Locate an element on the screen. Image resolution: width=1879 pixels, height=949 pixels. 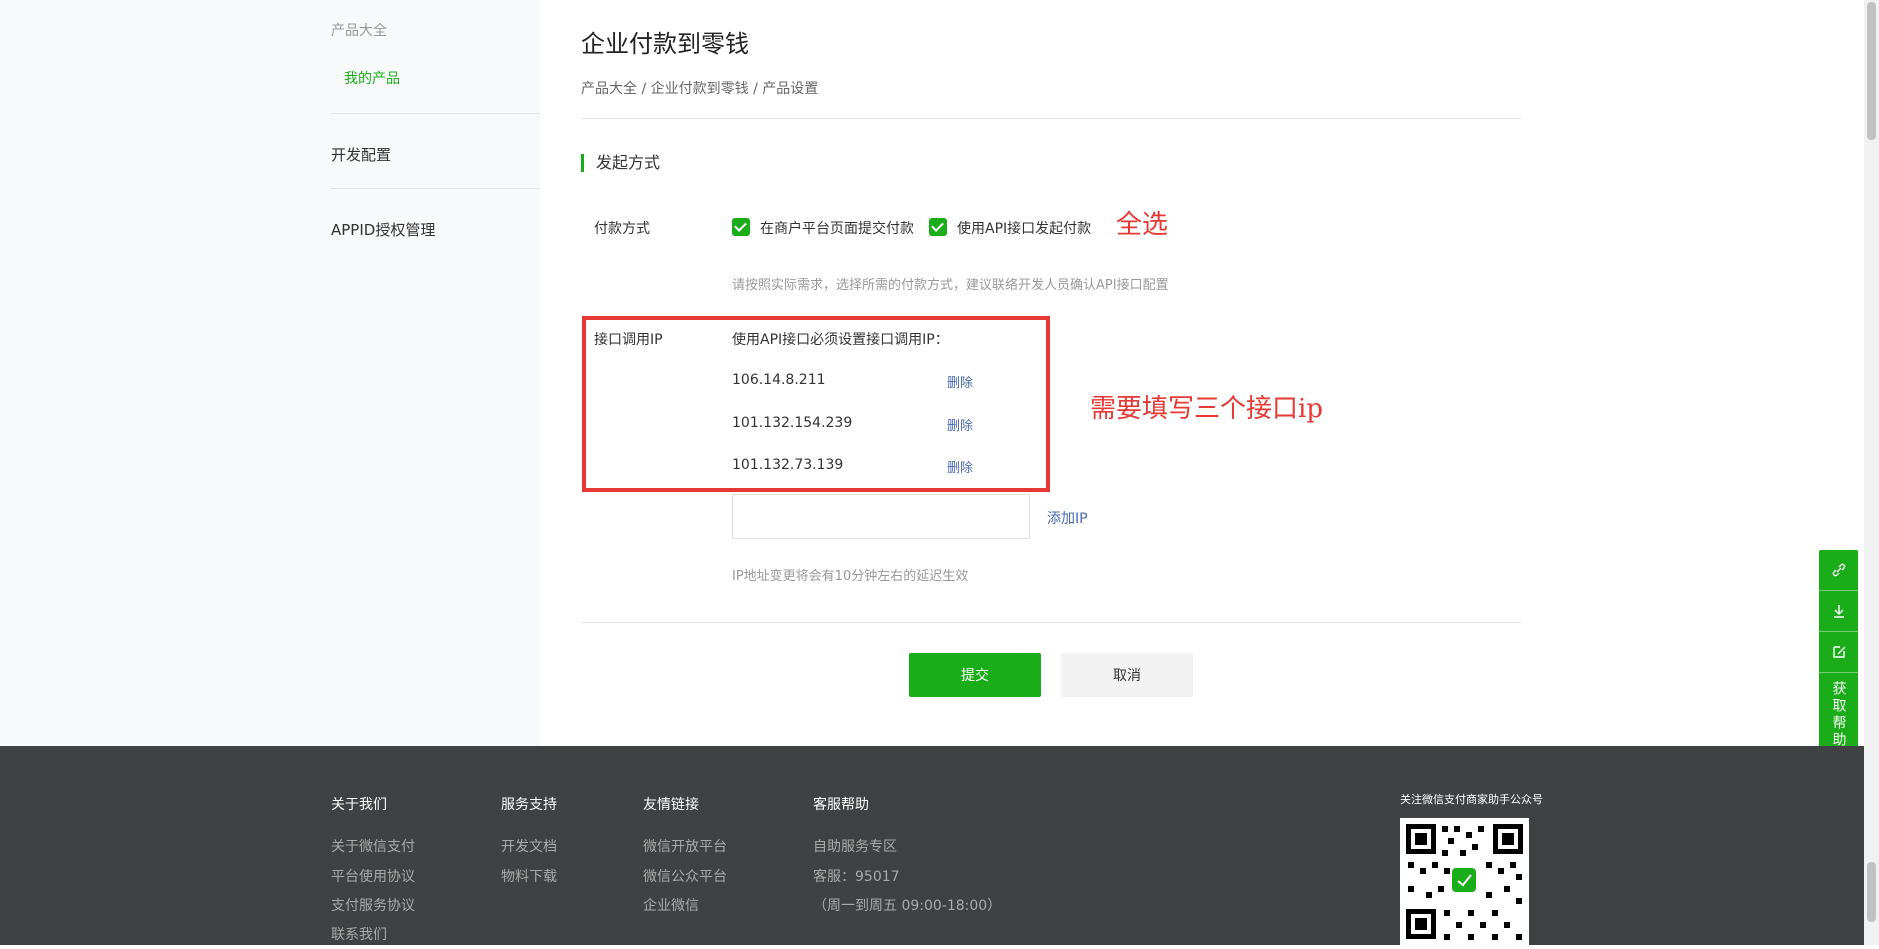
footer-col-about-title: 关于我们 is located at coordinates (359, 805).